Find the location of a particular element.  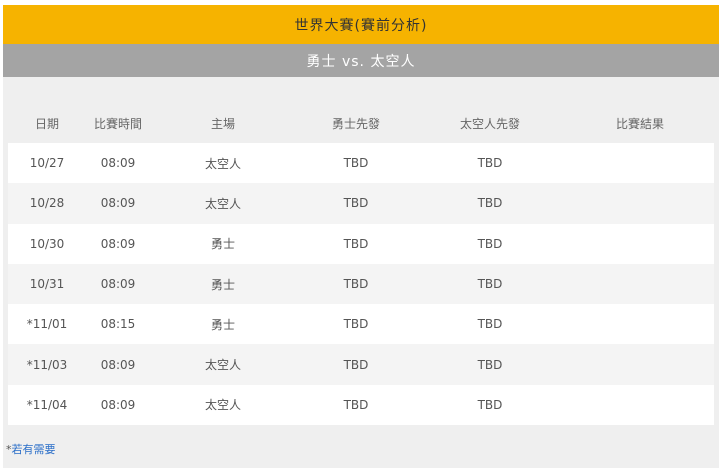

matchup-bar: 勇士 vs. 太空人 is located at coordinates (361, 60).